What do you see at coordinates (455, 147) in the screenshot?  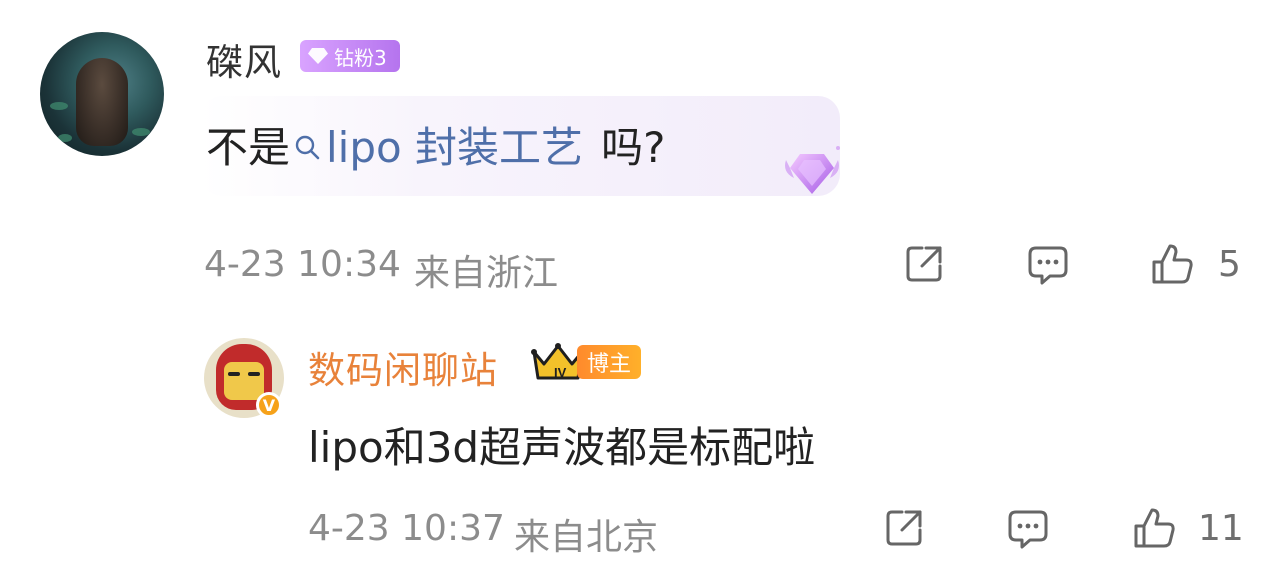 I see `topic-label: lipo 封装工艺` at bounding box center [455, 147].